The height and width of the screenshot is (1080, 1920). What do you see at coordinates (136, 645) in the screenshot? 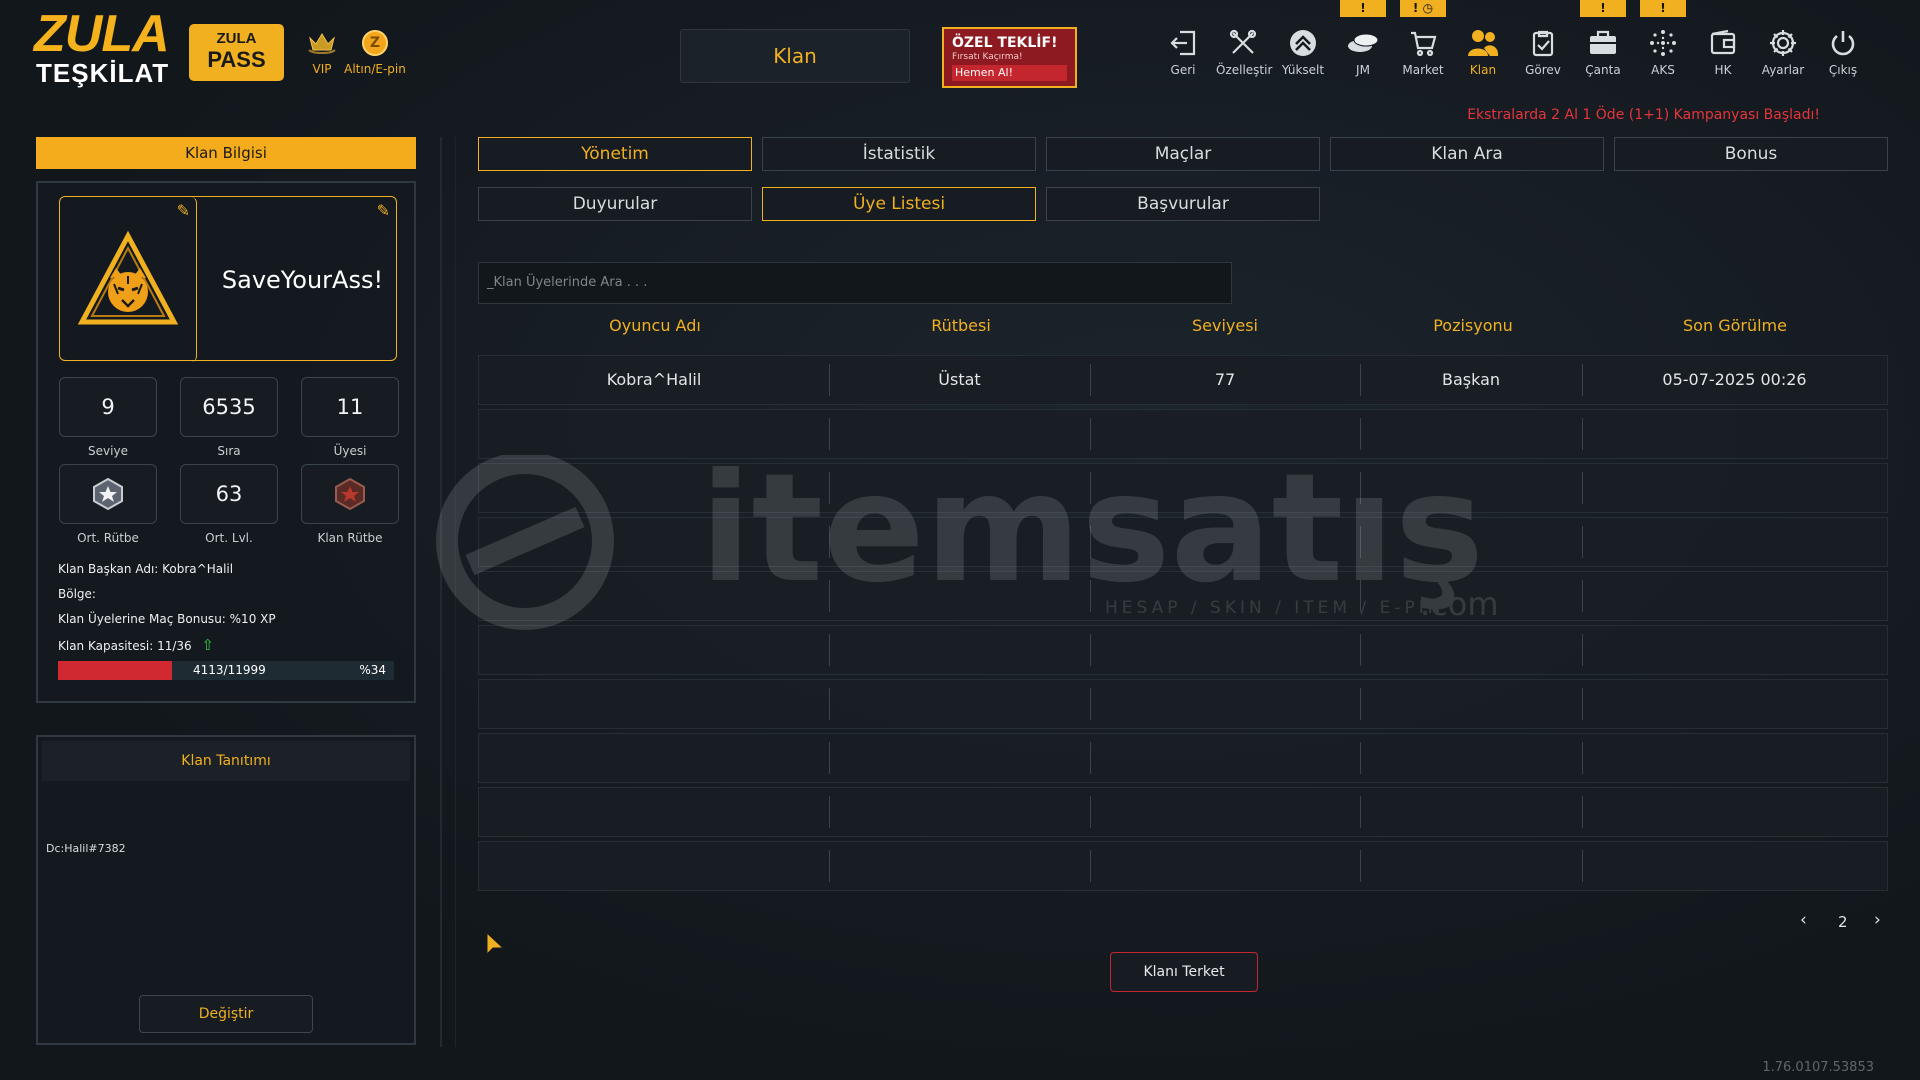
I see `clan-capacity-text: Klan Kapasitesi: 11/36 ⇧` at bounding box center [136, 645].